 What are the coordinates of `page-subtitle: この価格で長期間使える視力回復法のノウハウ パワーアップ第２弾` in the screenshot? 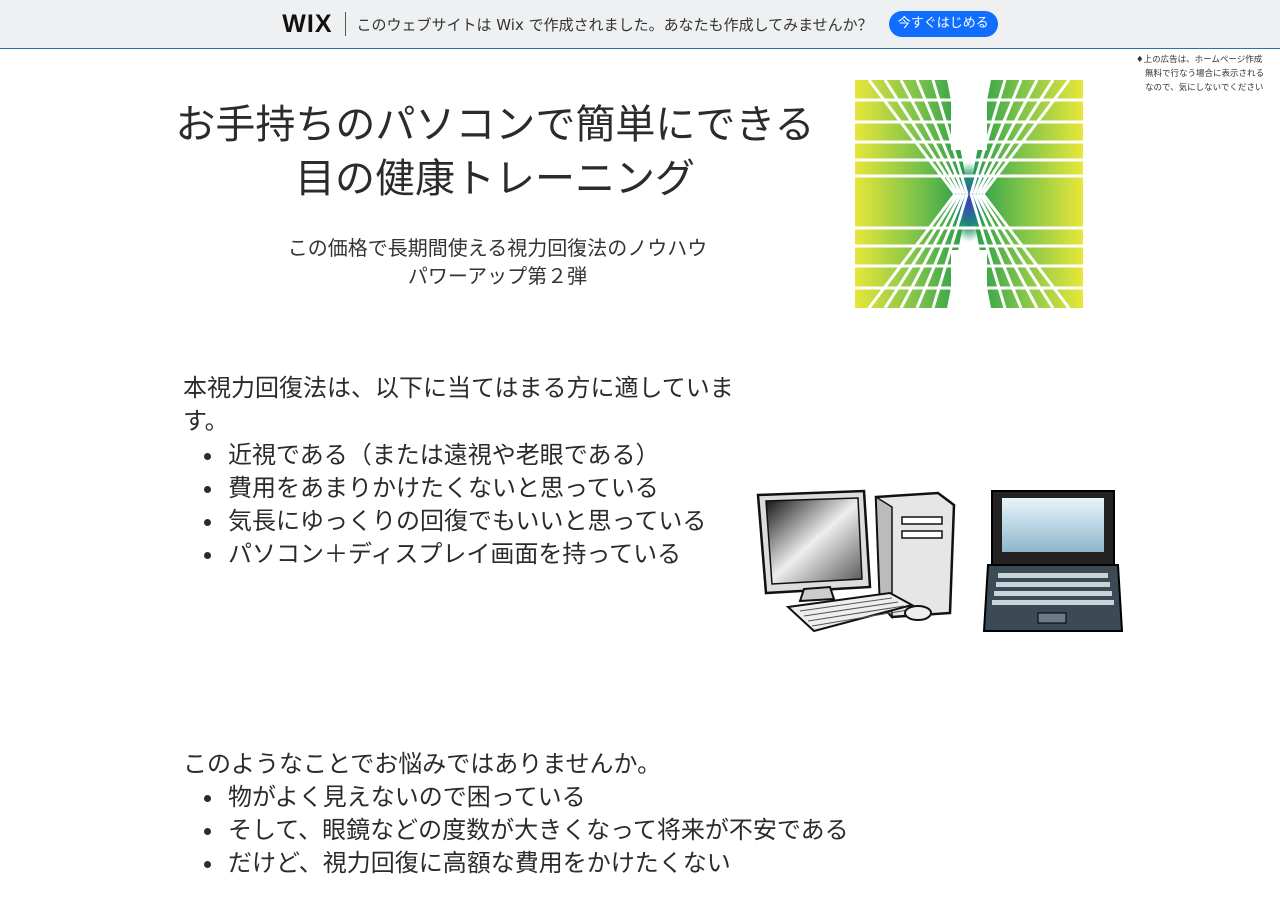 It's located at (497, 262).